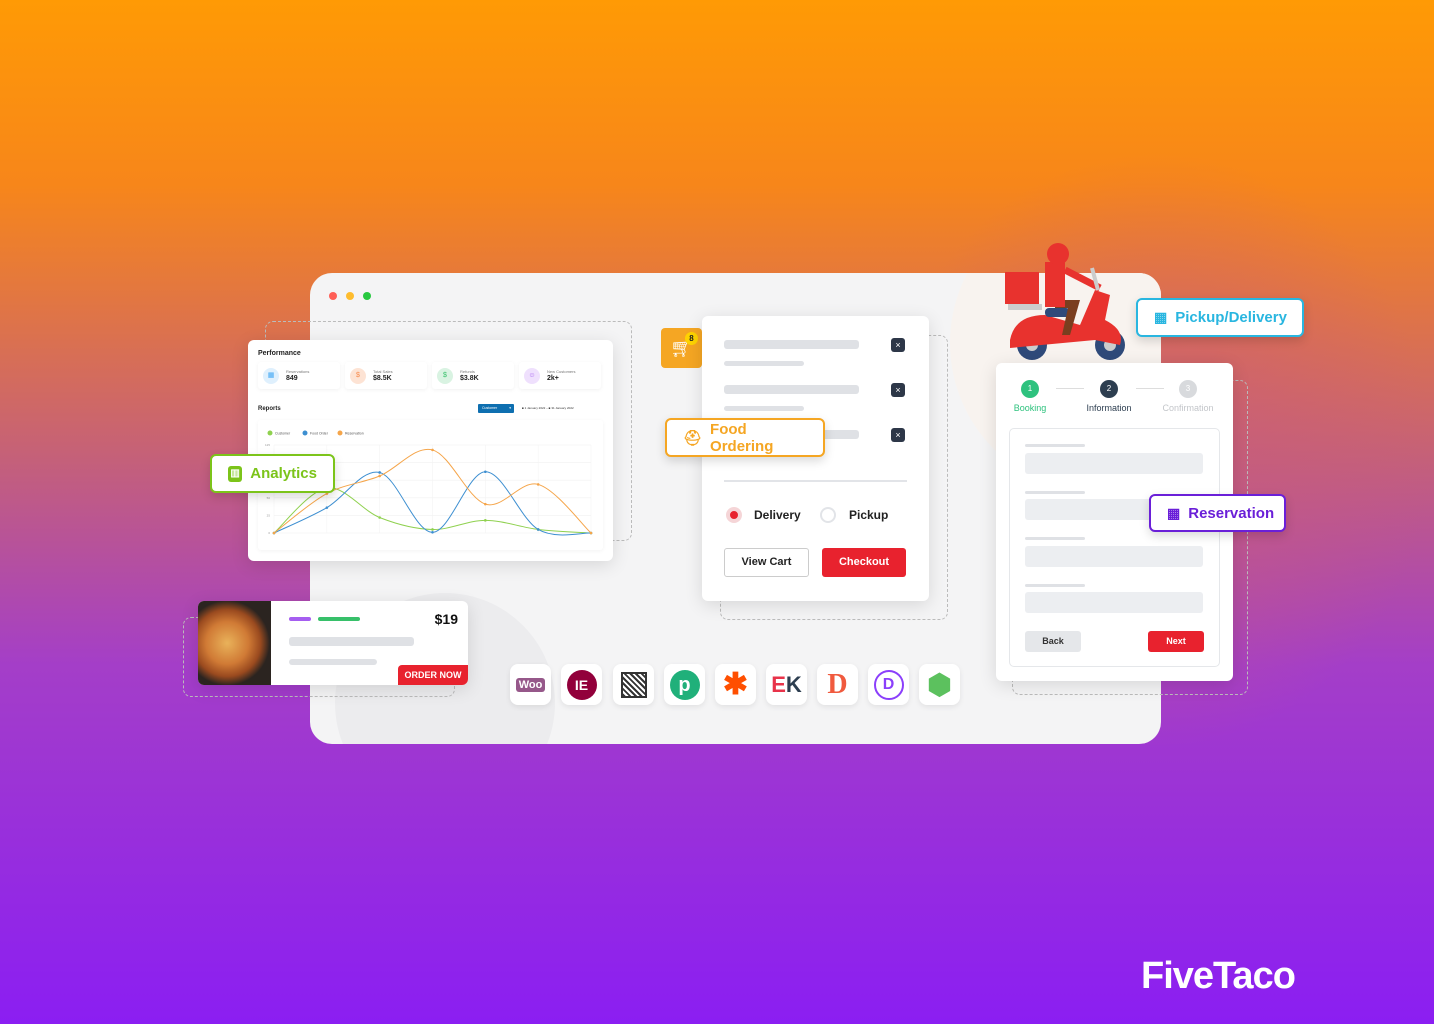 This screenshot has width=1434, height=1024. Describe the element at coordinates (766, 562) in the screenshot. I see `view-cart-button: View Cart` at that location.